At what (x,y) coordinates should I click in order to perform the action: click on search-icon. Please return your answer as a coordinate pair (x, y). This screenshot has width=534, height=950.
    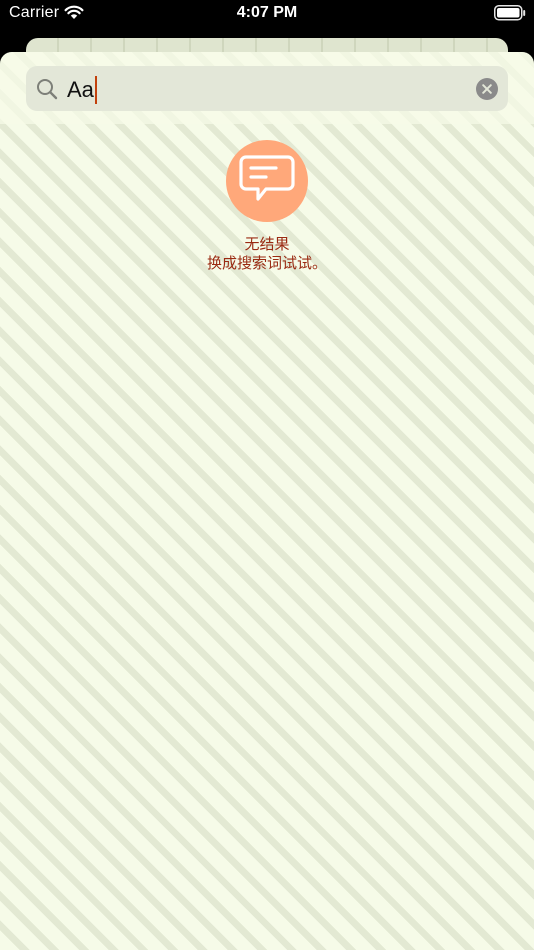
    Looking at the image, I should click on (47, 89).